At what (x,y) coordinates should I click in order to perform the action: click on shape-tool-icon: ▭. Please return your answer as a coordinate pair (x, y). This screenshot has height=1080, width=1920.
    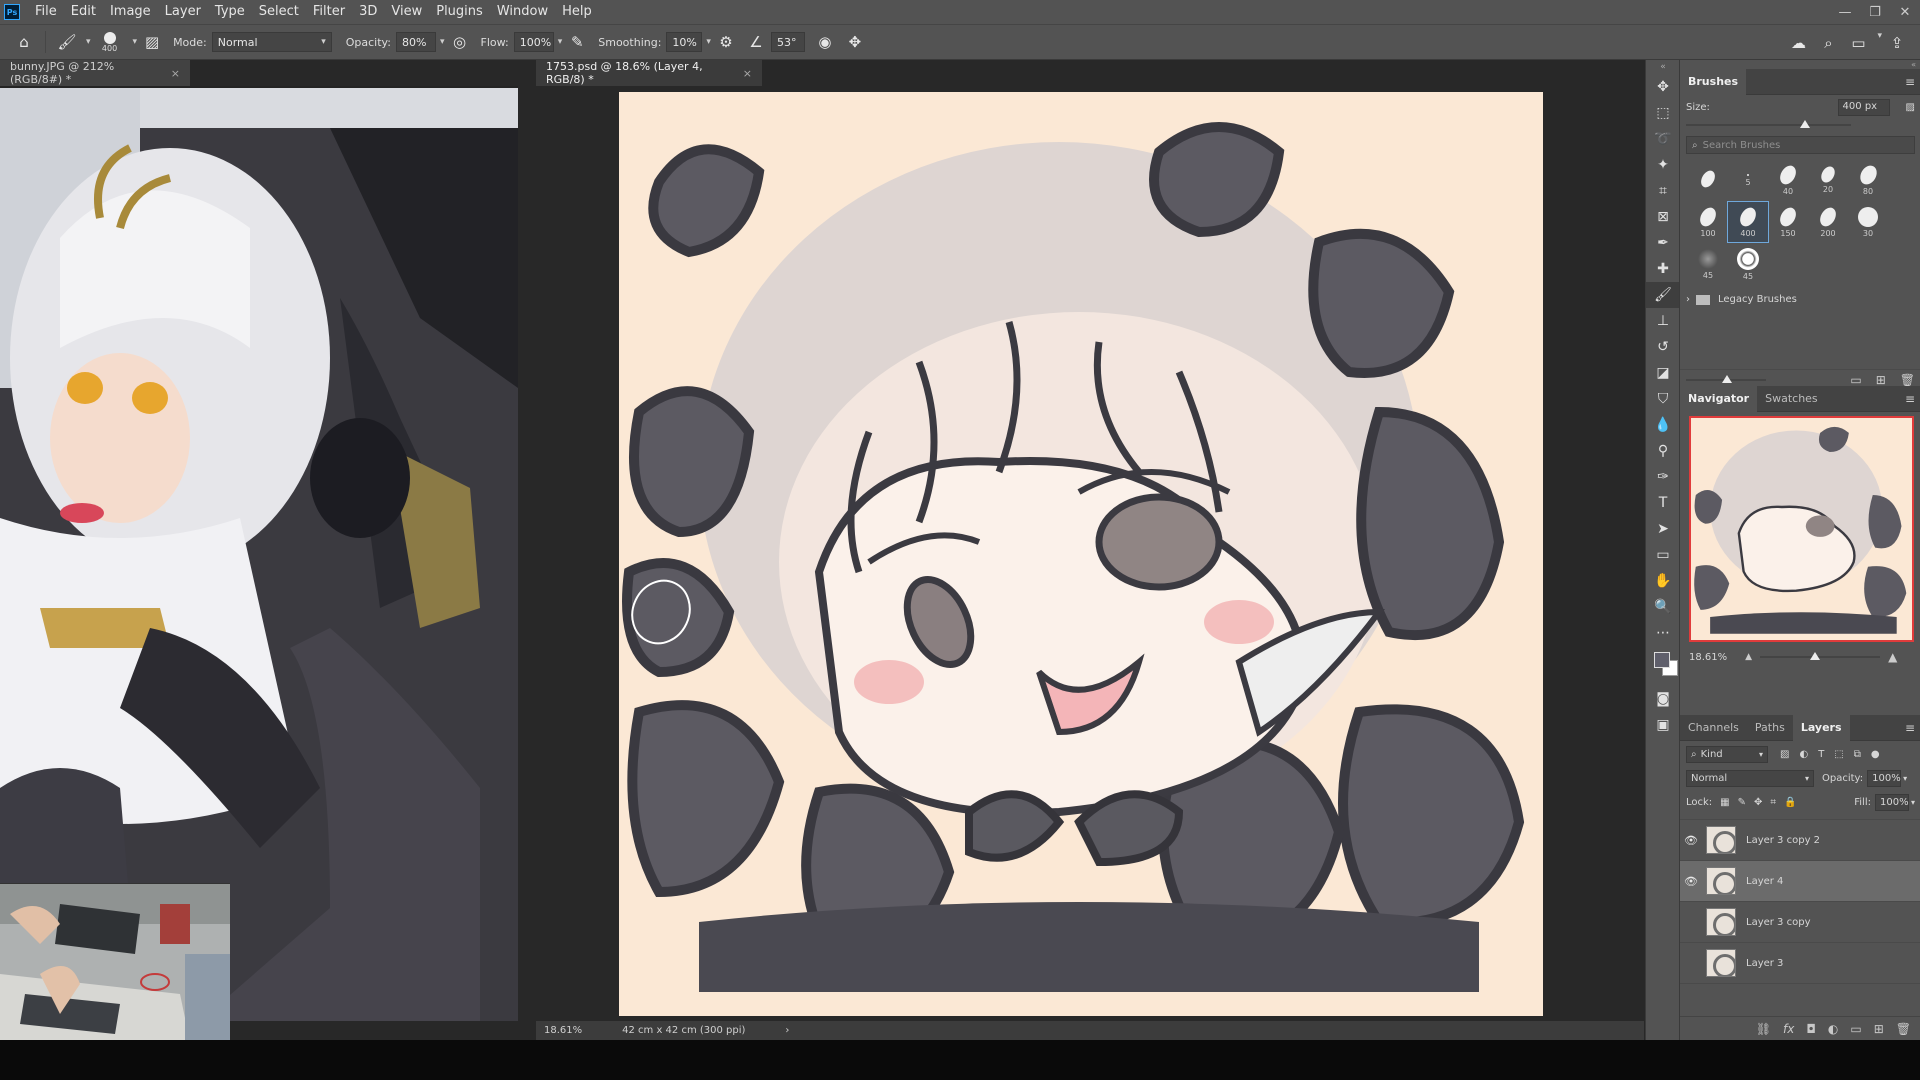
    Looking at the image, I should click on (1663, 555).